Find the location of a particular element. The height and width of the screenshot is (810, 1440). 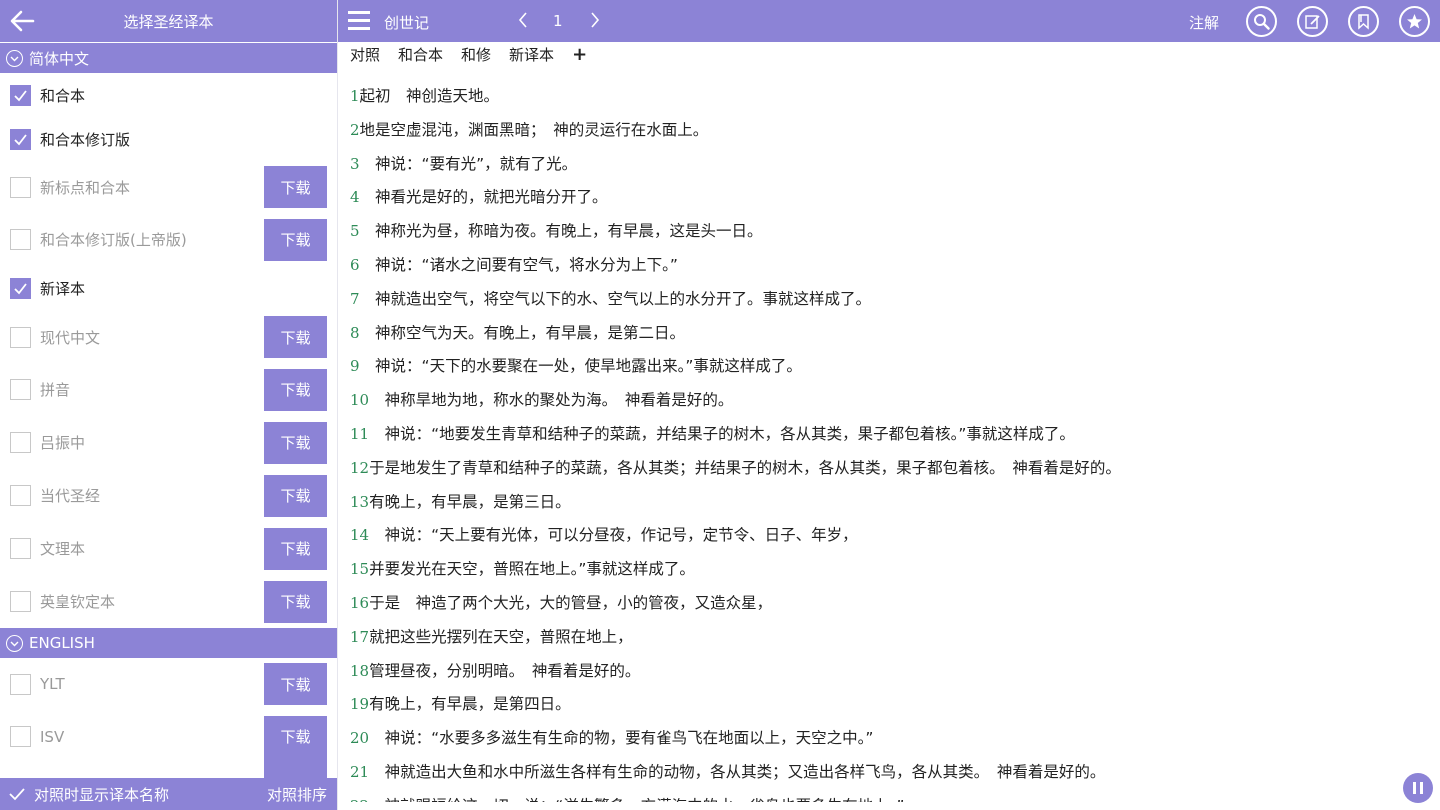

verse: 4 神看光是好的，就把光暗分开了。 is located at coordinates (890, 198).